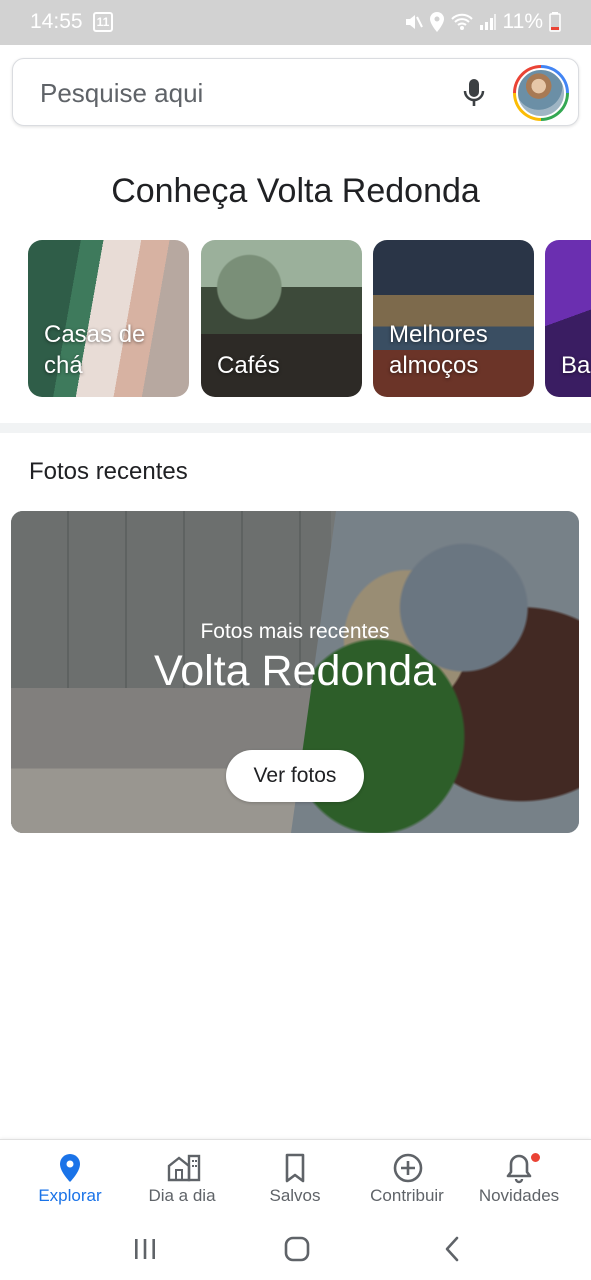 The width and height of the screenshot is (591, 1280). What do you see at coordinates (535, 1157) in the screenshot?
I see `notification-dot-icon` at bounding box center [535, 1157].